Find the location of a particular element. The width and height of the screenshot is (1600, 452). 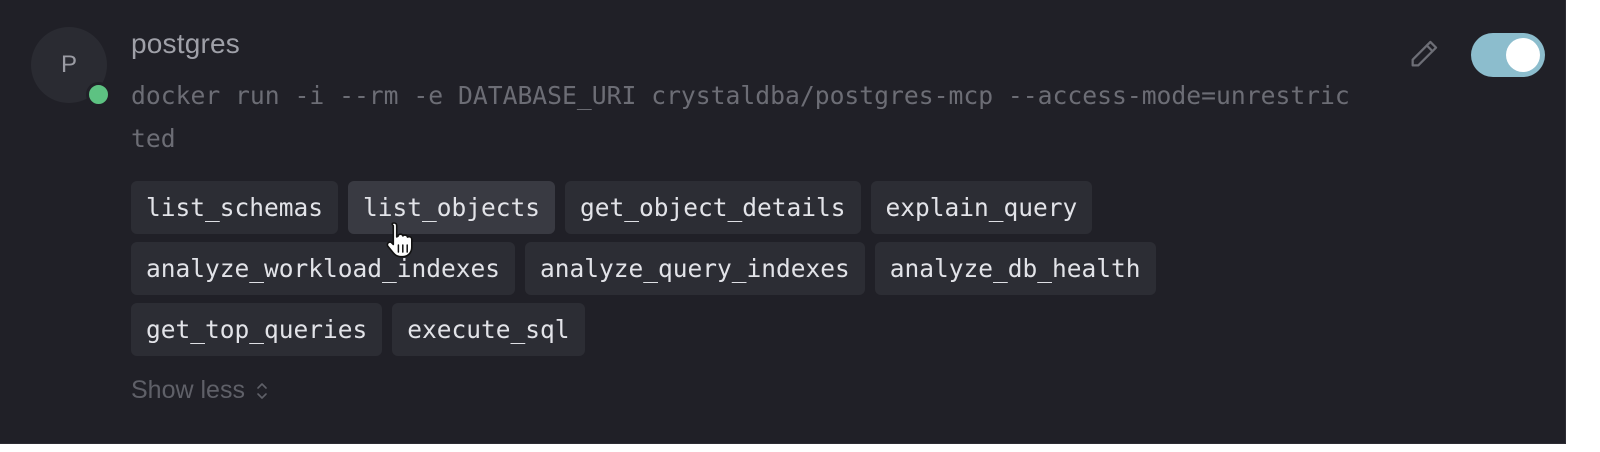

pointer-hand-icon is located at coordinates (399, 240).